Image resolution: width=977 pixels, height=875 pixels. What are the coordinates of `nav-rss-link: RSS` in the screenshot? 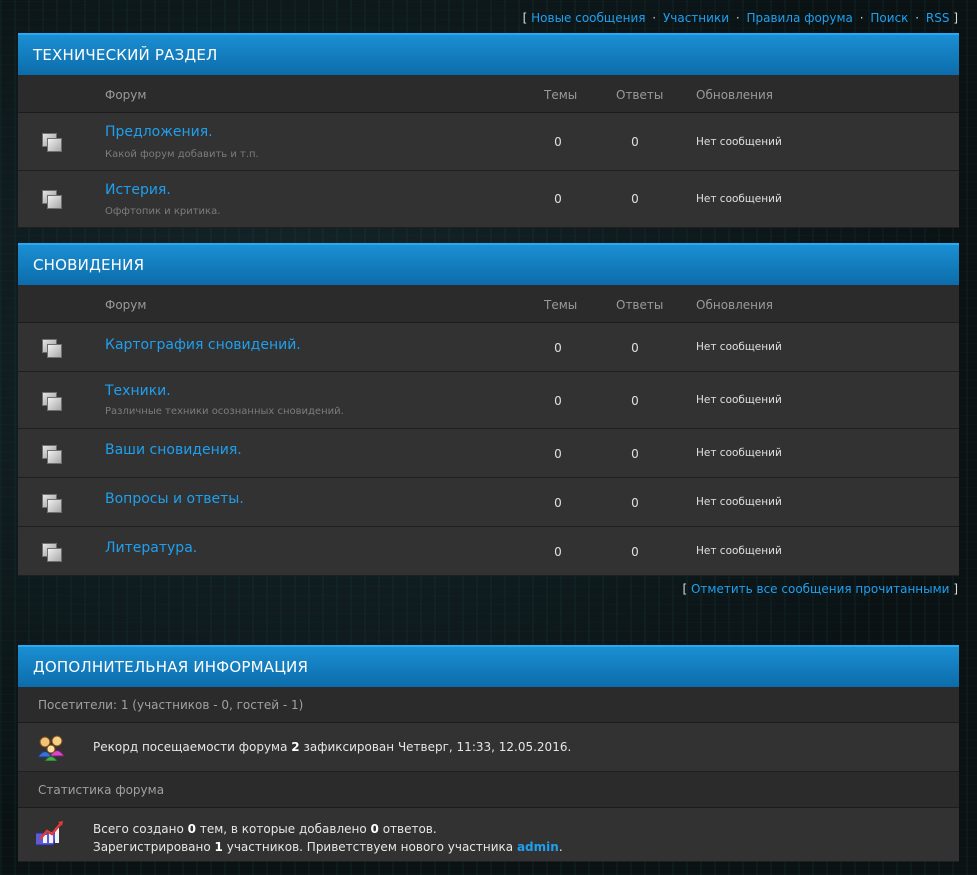 It's located at (938, 18).